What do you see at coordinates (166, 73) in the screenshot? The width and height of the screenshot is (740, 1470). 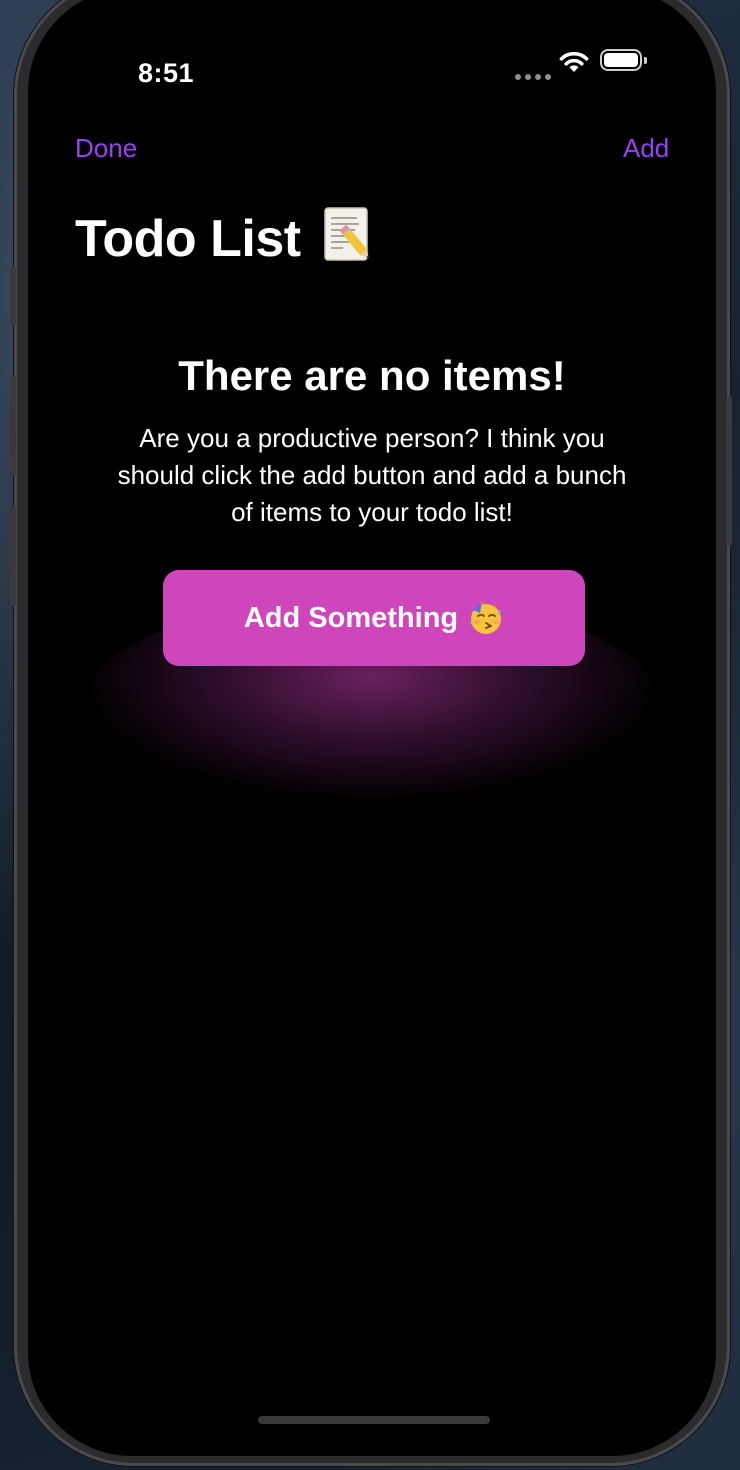 I see `status-time: 8:51` at bounding box center [166, 73].